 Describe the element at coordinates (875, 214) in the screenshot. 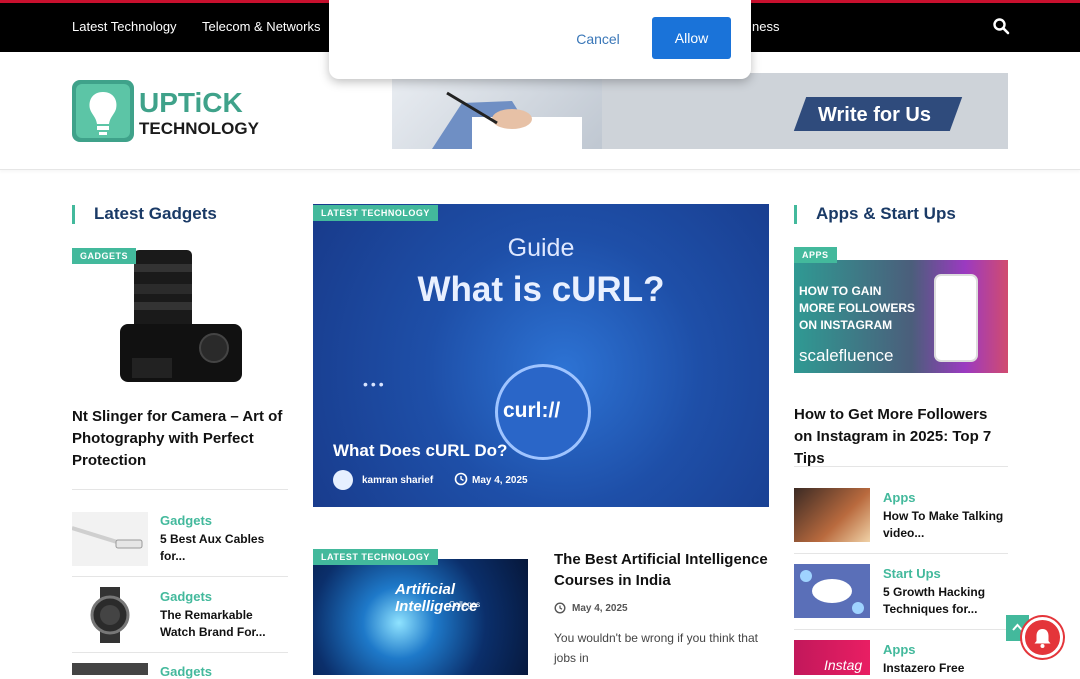

I see `section-title-apps-startups: Apps & Start Ups` at that location.